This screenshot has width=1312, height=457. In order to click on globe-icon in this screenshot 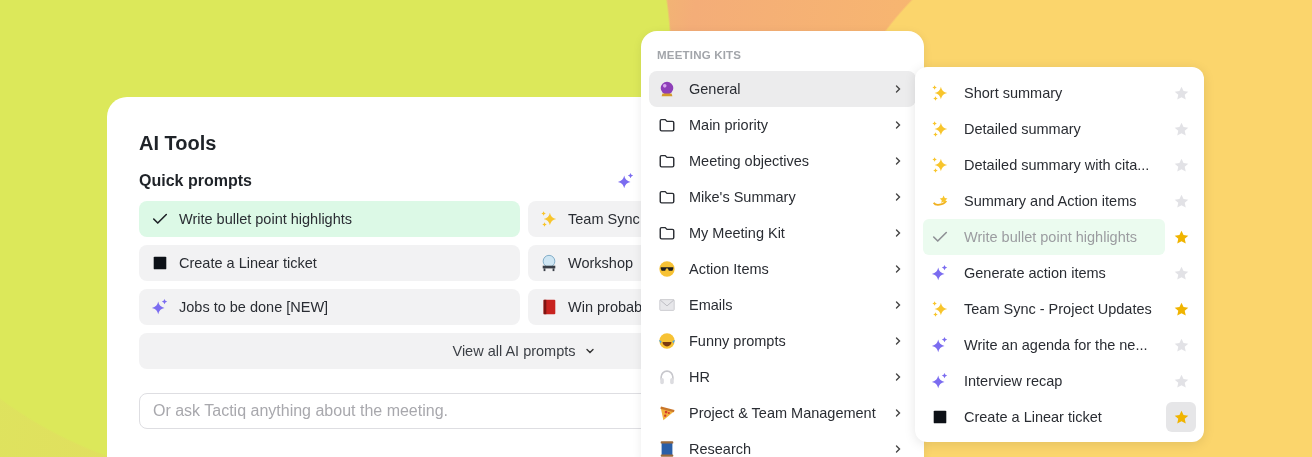, I will do `click(549, 263)`.